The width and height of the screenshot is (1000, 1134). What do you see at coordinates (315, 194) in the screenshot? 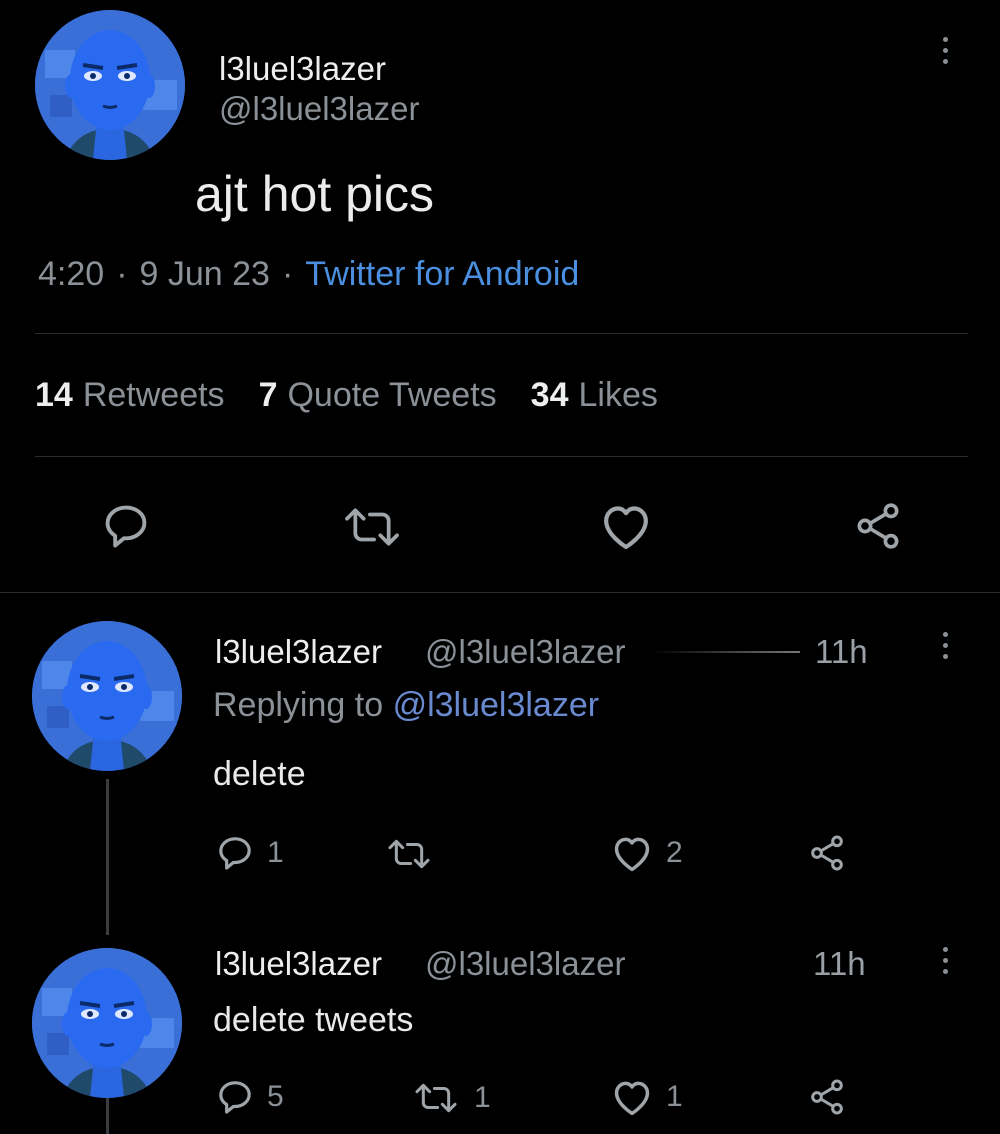
I see `tweet-text: ajt hot pics` at bounding box center [315, 194].